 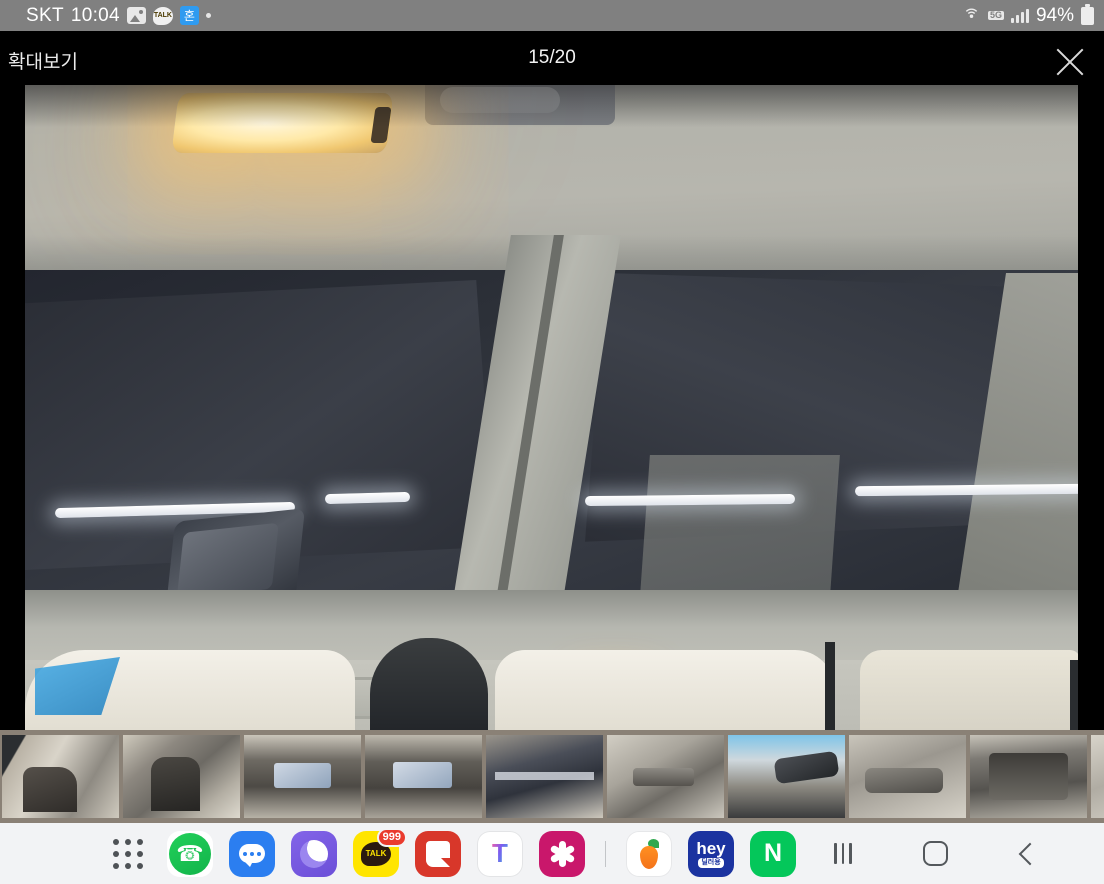 What do you see at coordinates (552, 15) in the screenshot?
I see `status-bar: SKT 10:04 TALK 혼 5G 94%` at bounding box center [552, 15].